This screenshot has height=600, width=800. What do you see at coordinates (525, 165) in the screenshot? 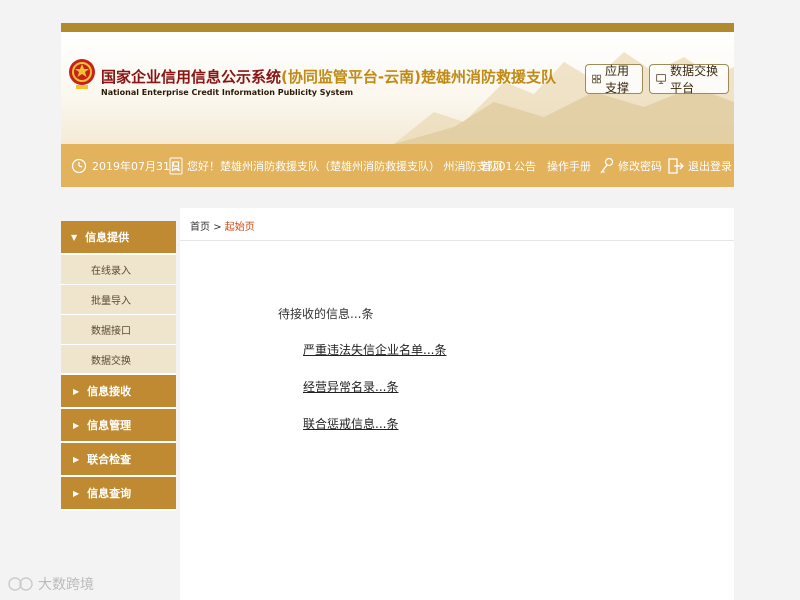
I see `nav-notice-link: 公告` at bounding box center [525, 165].